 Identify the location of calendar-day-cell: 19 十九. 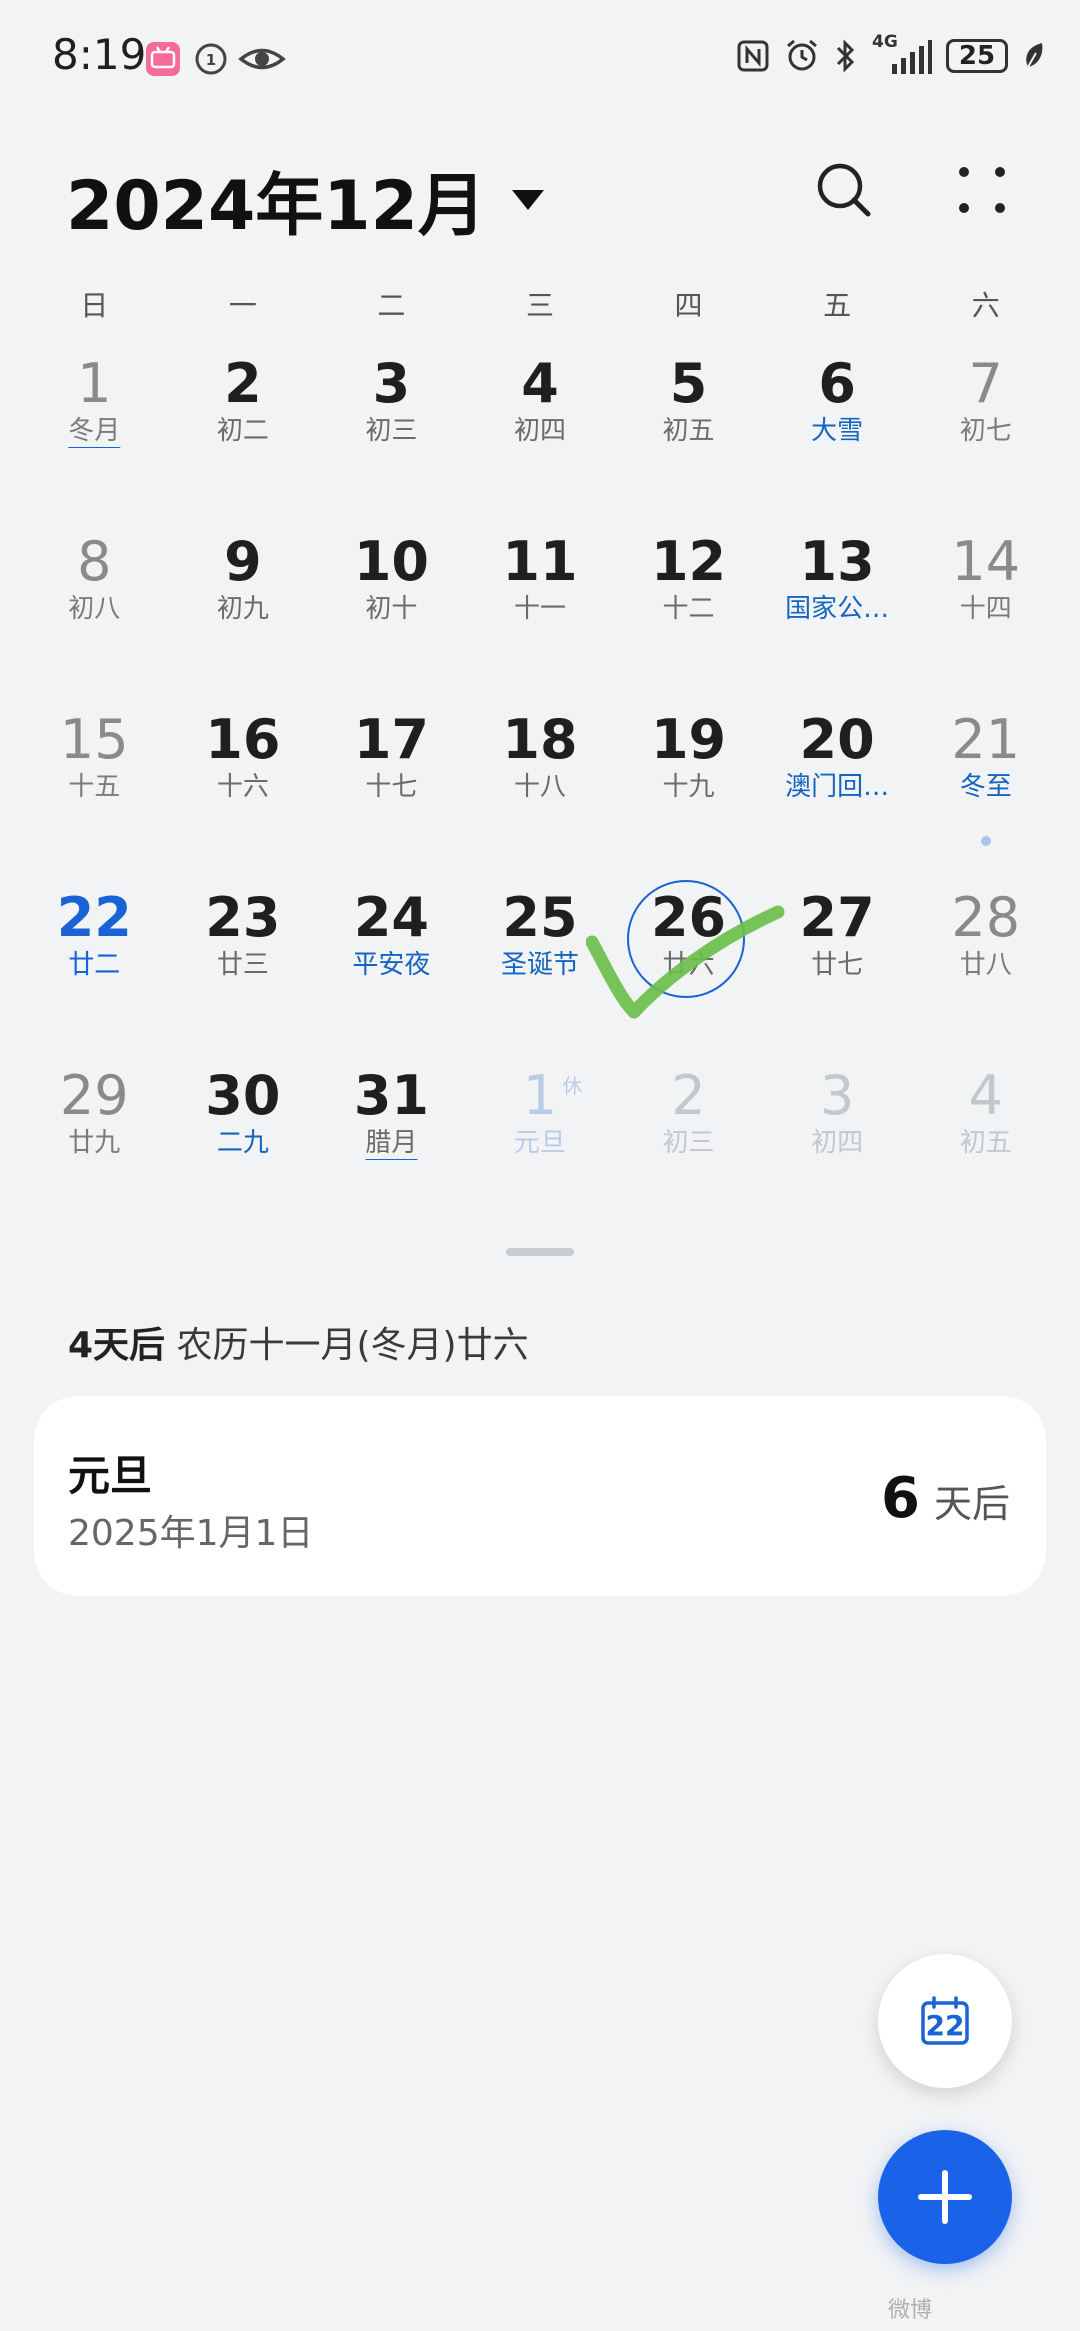
(688, 785).